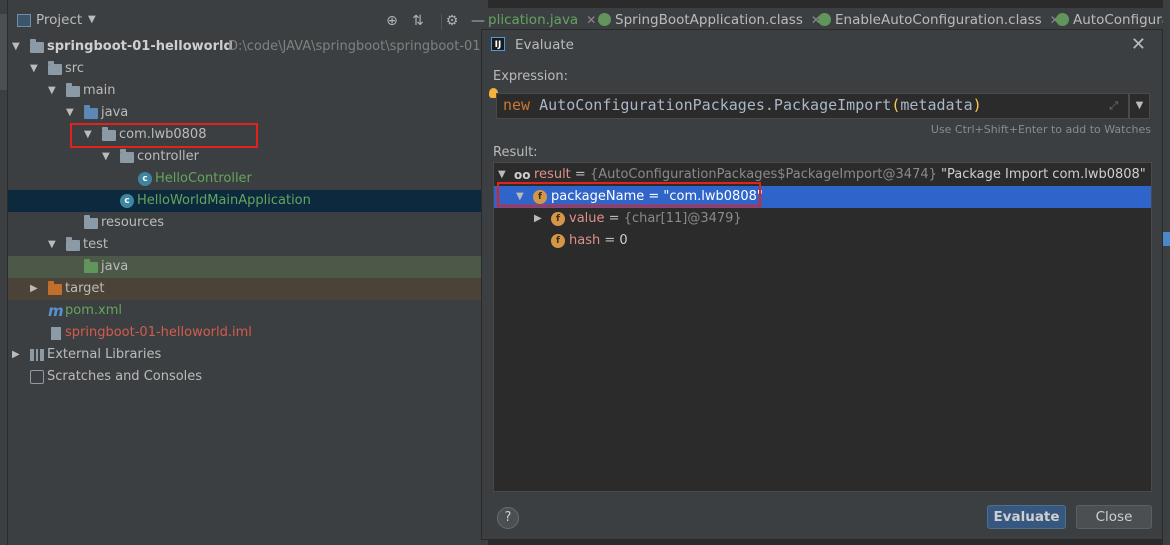  What do you see at coordinates (203, 178) in the screenshot?
I see `tree-item-label: HelloController` at bounding box center [203, 178].